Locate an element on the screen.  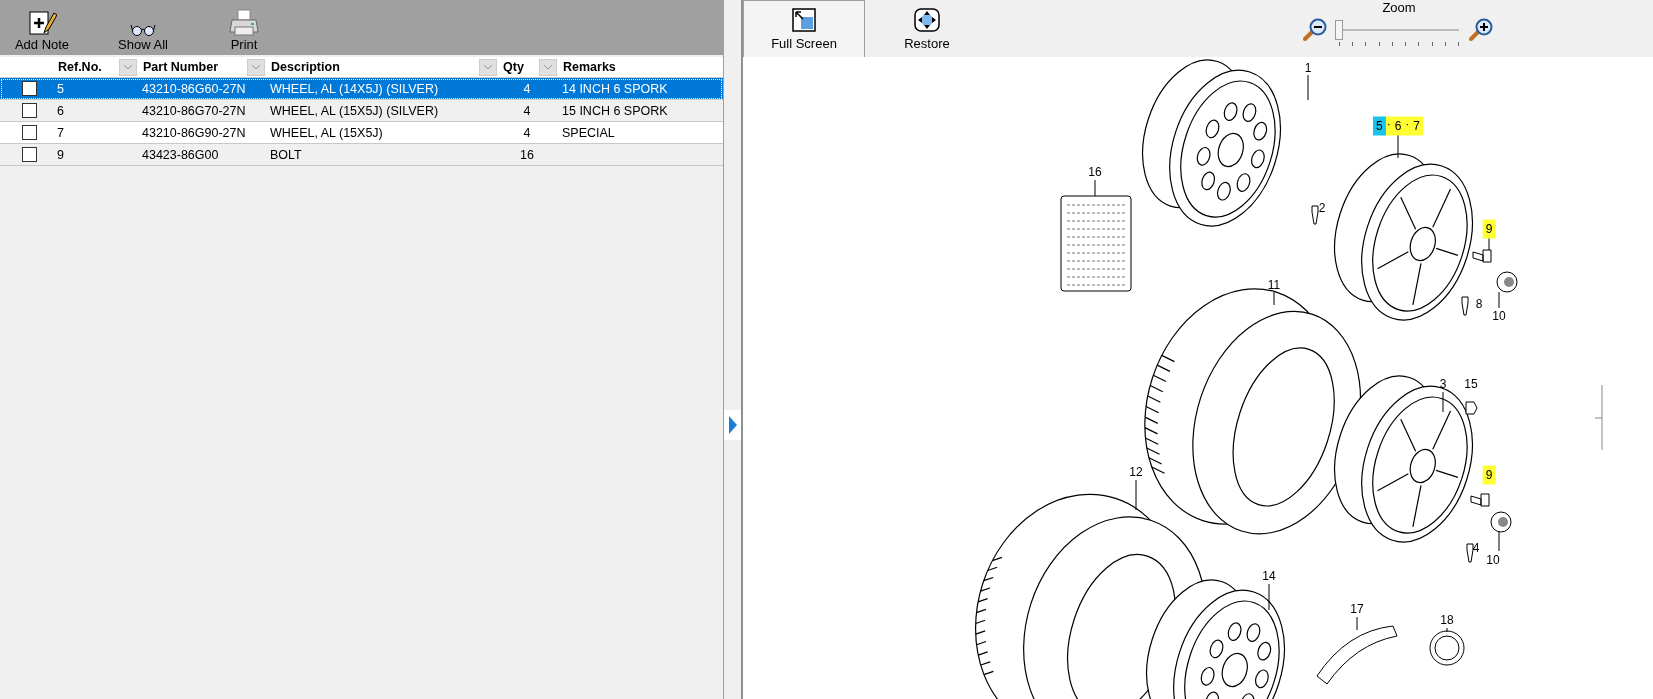
table-cell: 6 is located at coordinates (60, 110).